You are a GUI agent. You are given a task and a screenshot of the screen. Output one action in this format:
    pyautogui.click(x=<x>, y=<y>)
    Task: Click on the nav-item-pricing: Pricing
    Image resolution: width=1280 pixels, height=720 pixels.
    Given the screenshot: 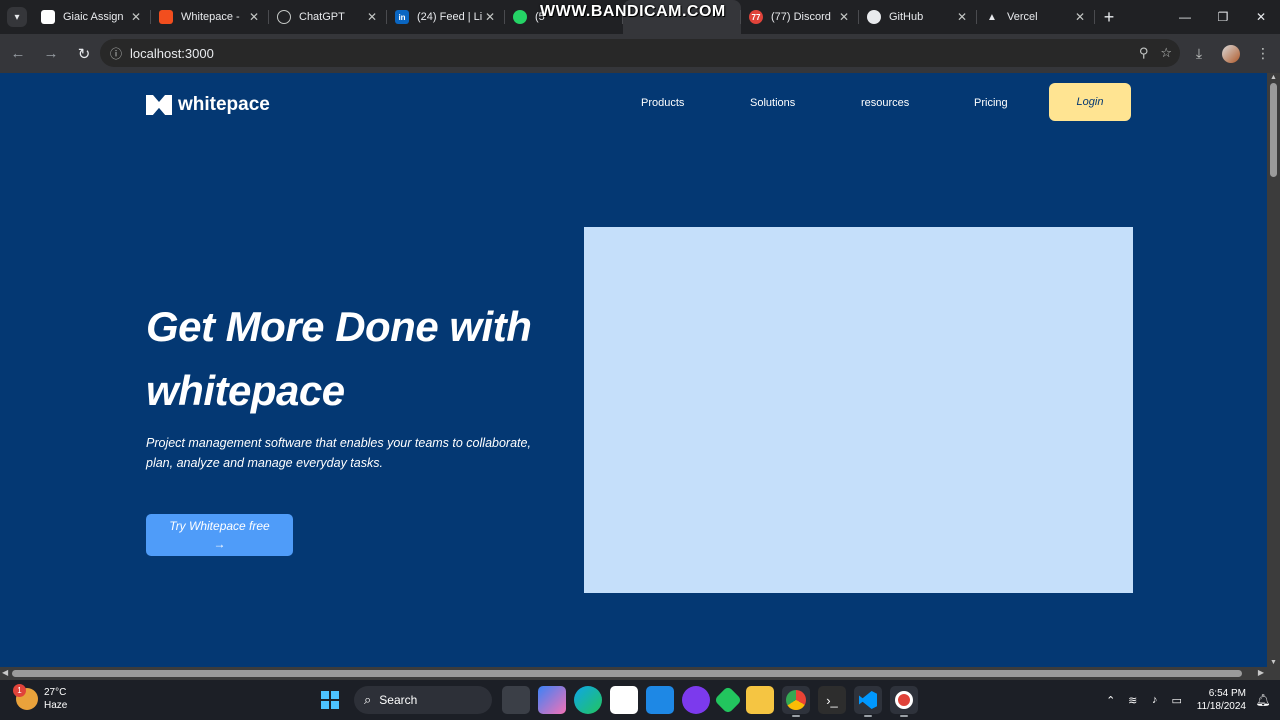 What is the action you would take?
    pyautogui.click(x=991, y=103)
    